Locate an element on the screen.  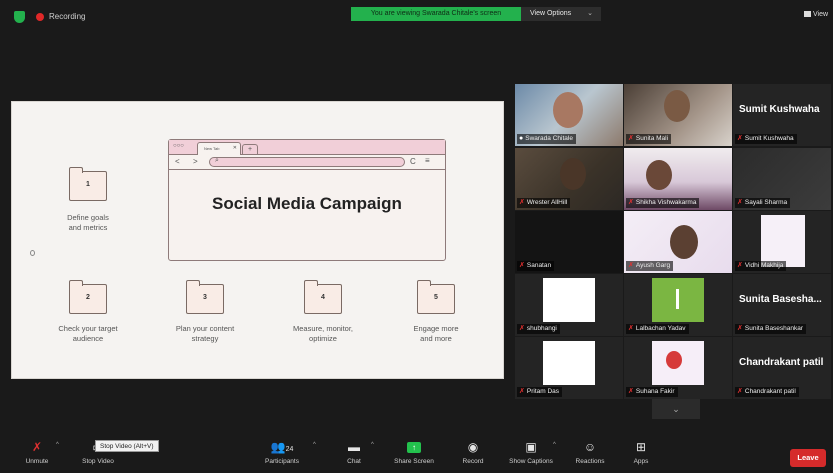
participant-tile: ✗ Sayali Sharma is located at coordinates (782, 179).